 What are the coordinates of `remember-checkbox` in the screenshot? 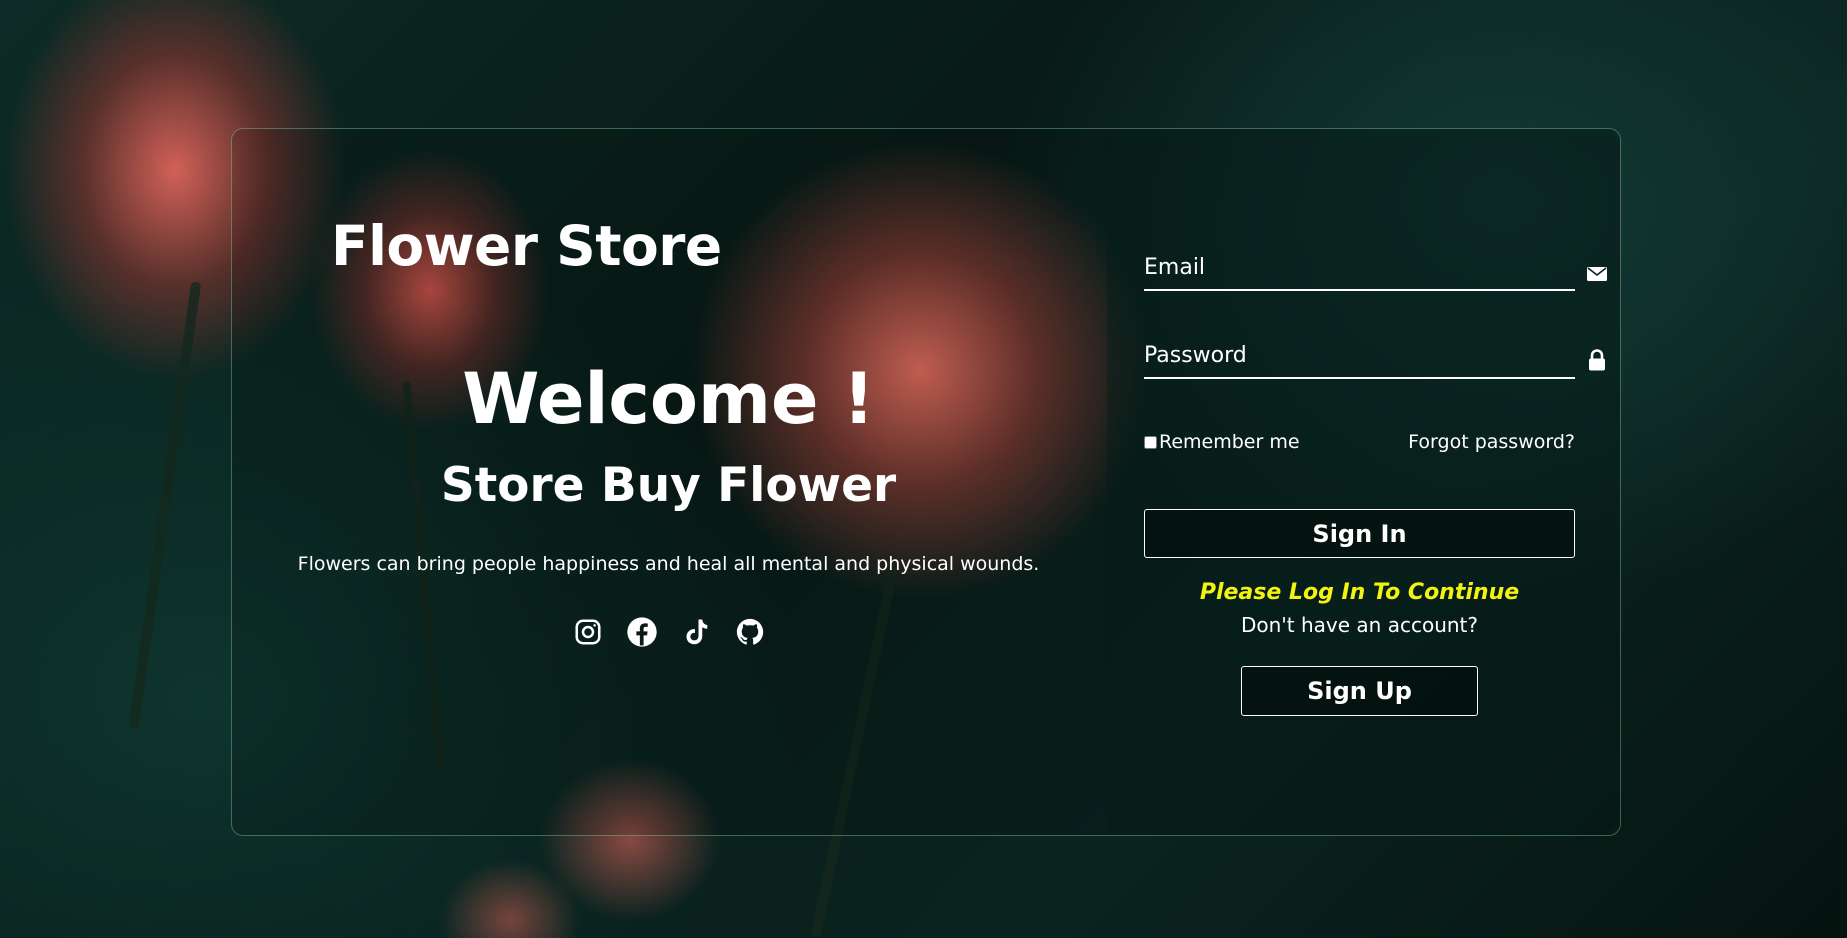 It's located at (1150, 442).